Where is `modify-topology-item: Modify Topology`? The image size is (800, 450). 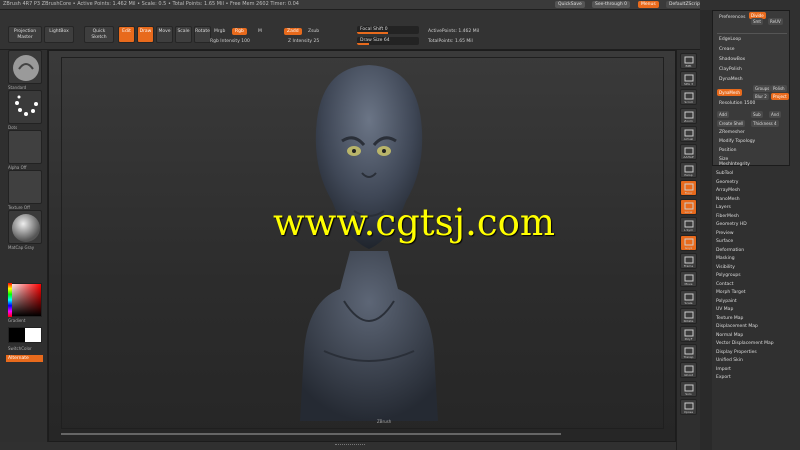
modify-topology-item: Modify Topology is located at coordinates (752, 141).